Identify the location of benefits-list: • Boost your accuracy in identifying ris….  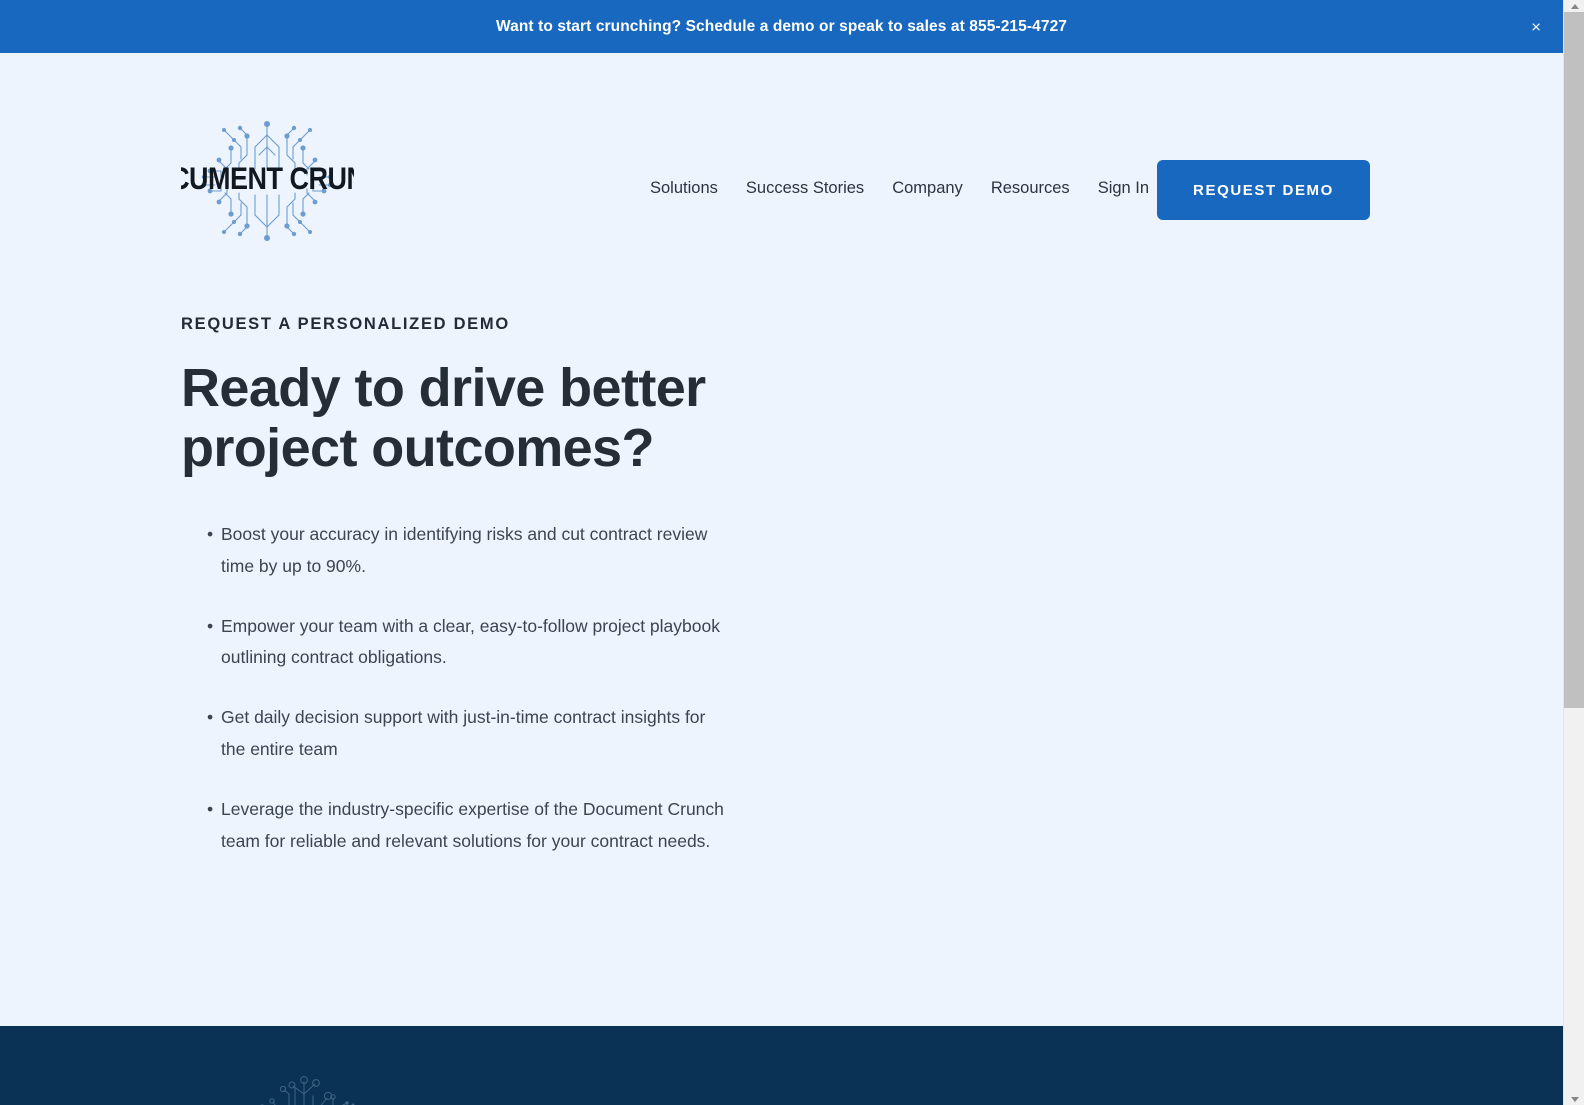
(491, 688).